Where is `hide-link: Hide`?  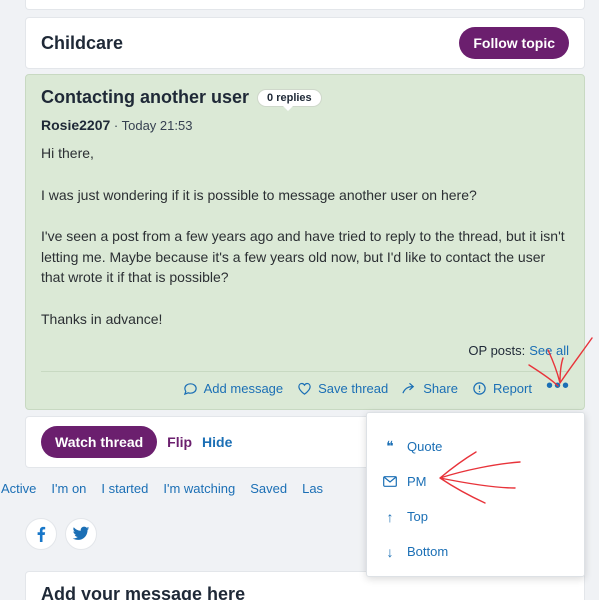 hide-link: Hide is located at coordinates (217, 442).